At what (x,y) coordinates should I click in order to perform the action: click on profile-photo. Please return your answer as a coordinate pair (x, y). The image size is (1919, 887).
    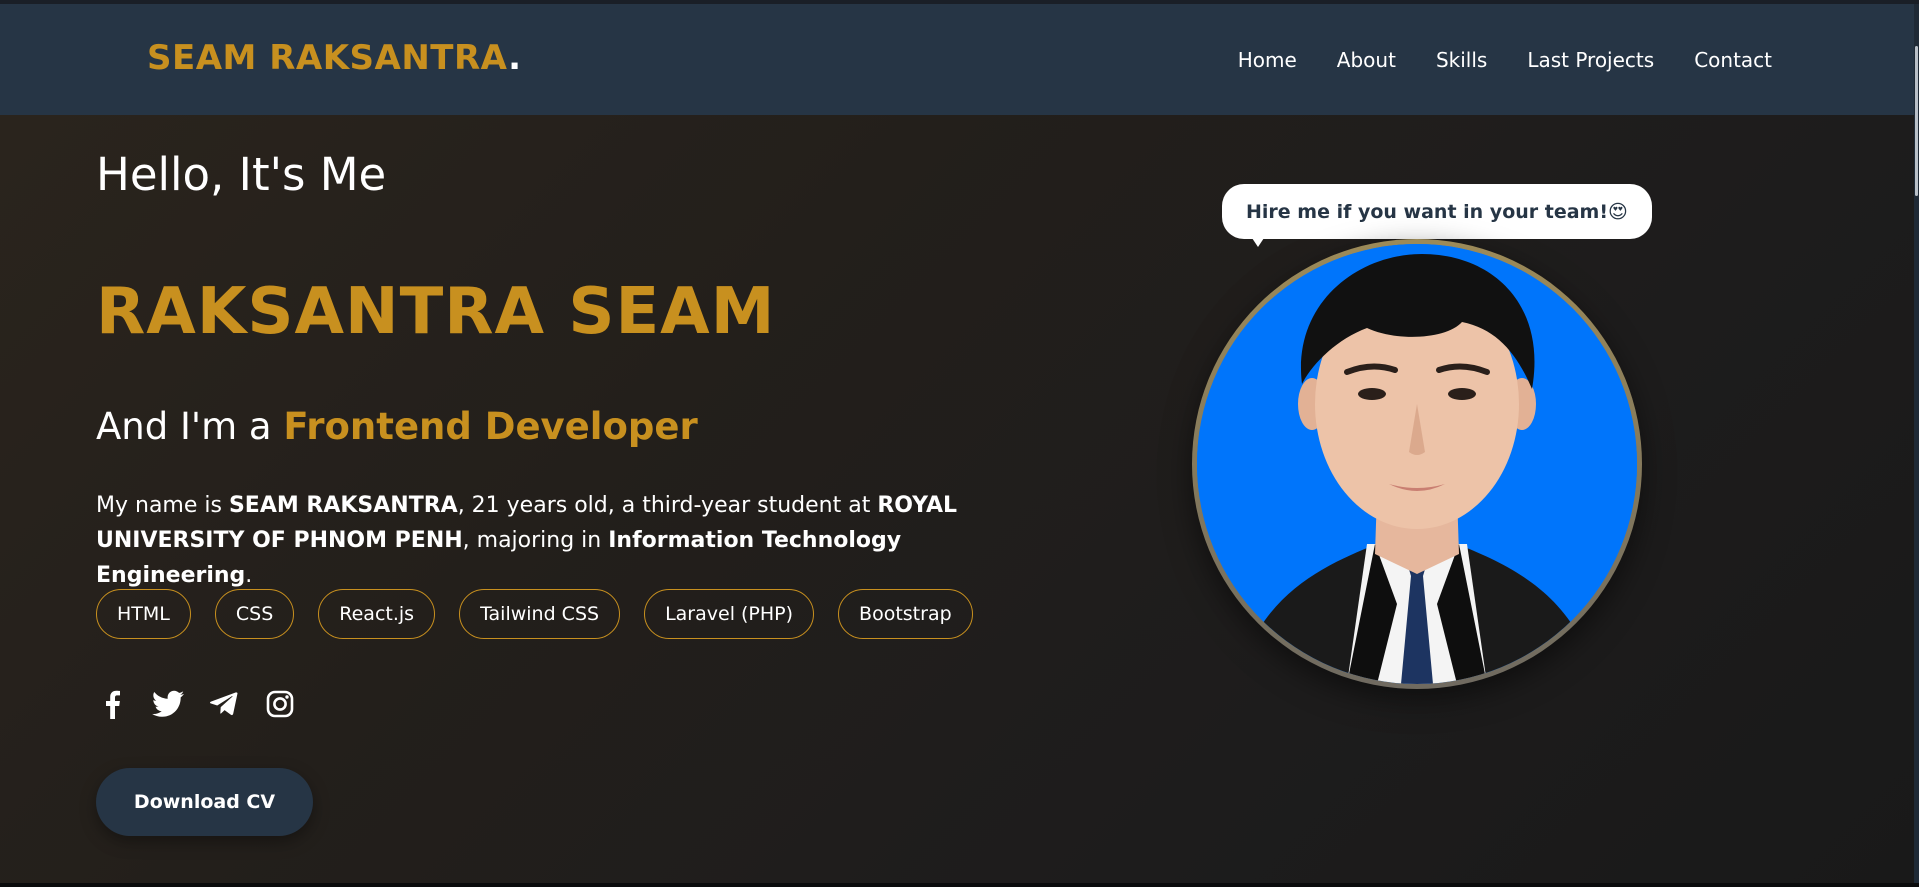
    Looking at the image, I should click on (1417, 464).